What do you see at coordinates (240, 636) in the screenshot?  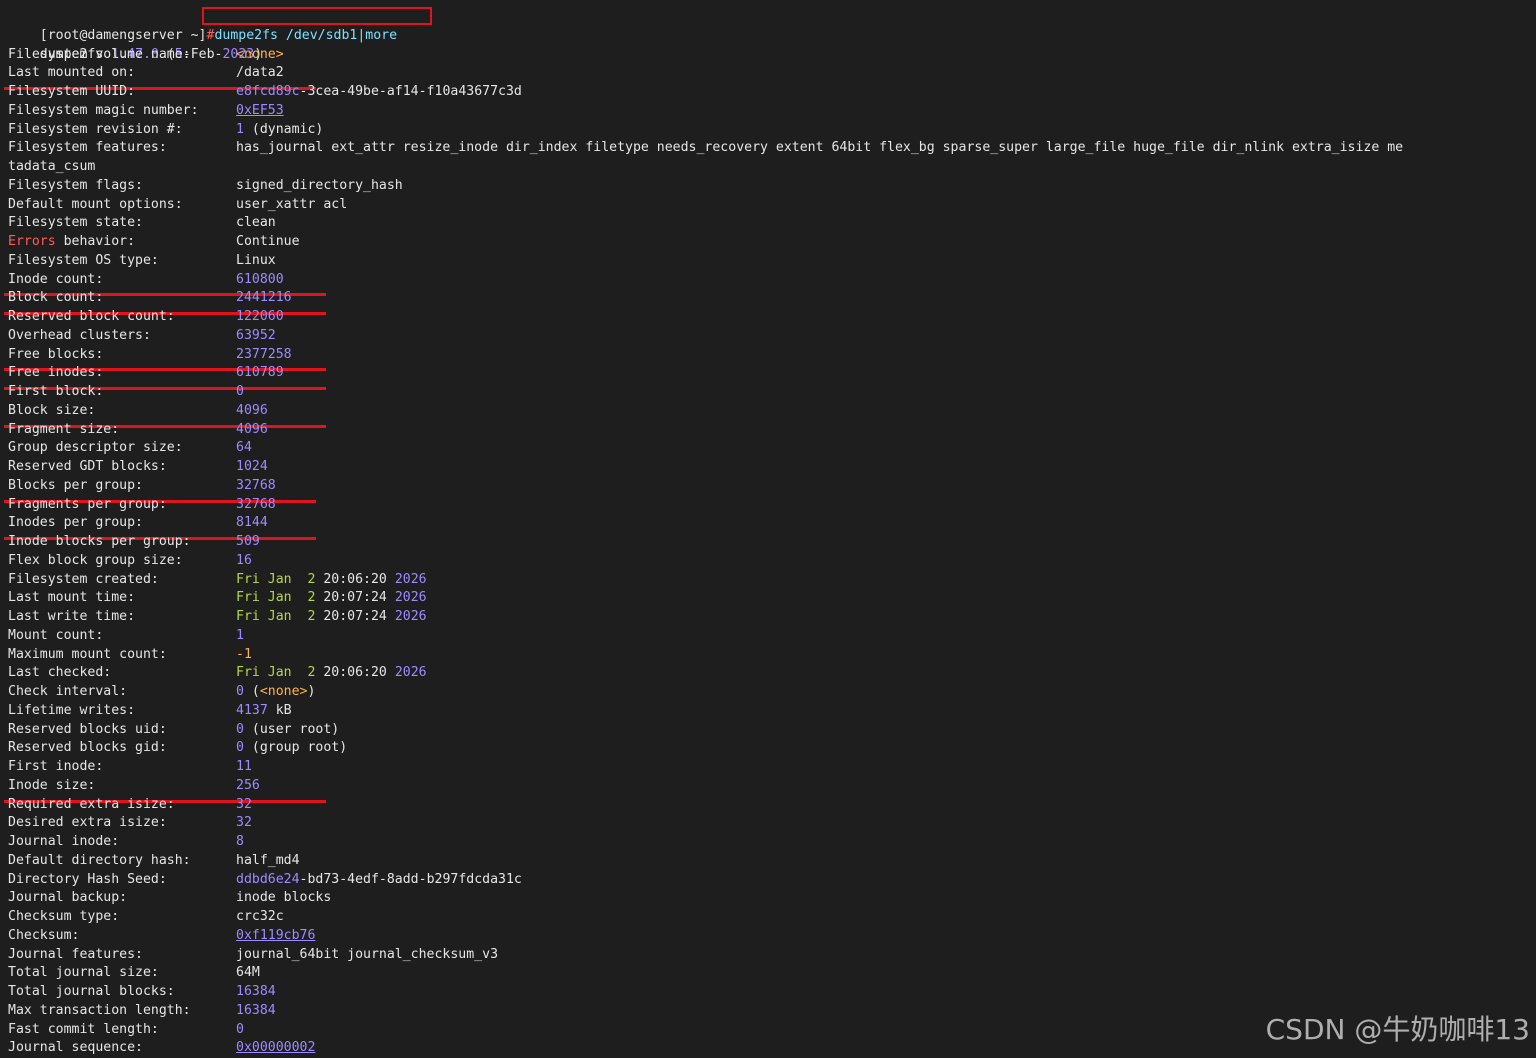 I see `field-value: 1` at bounding box center [240, 636].